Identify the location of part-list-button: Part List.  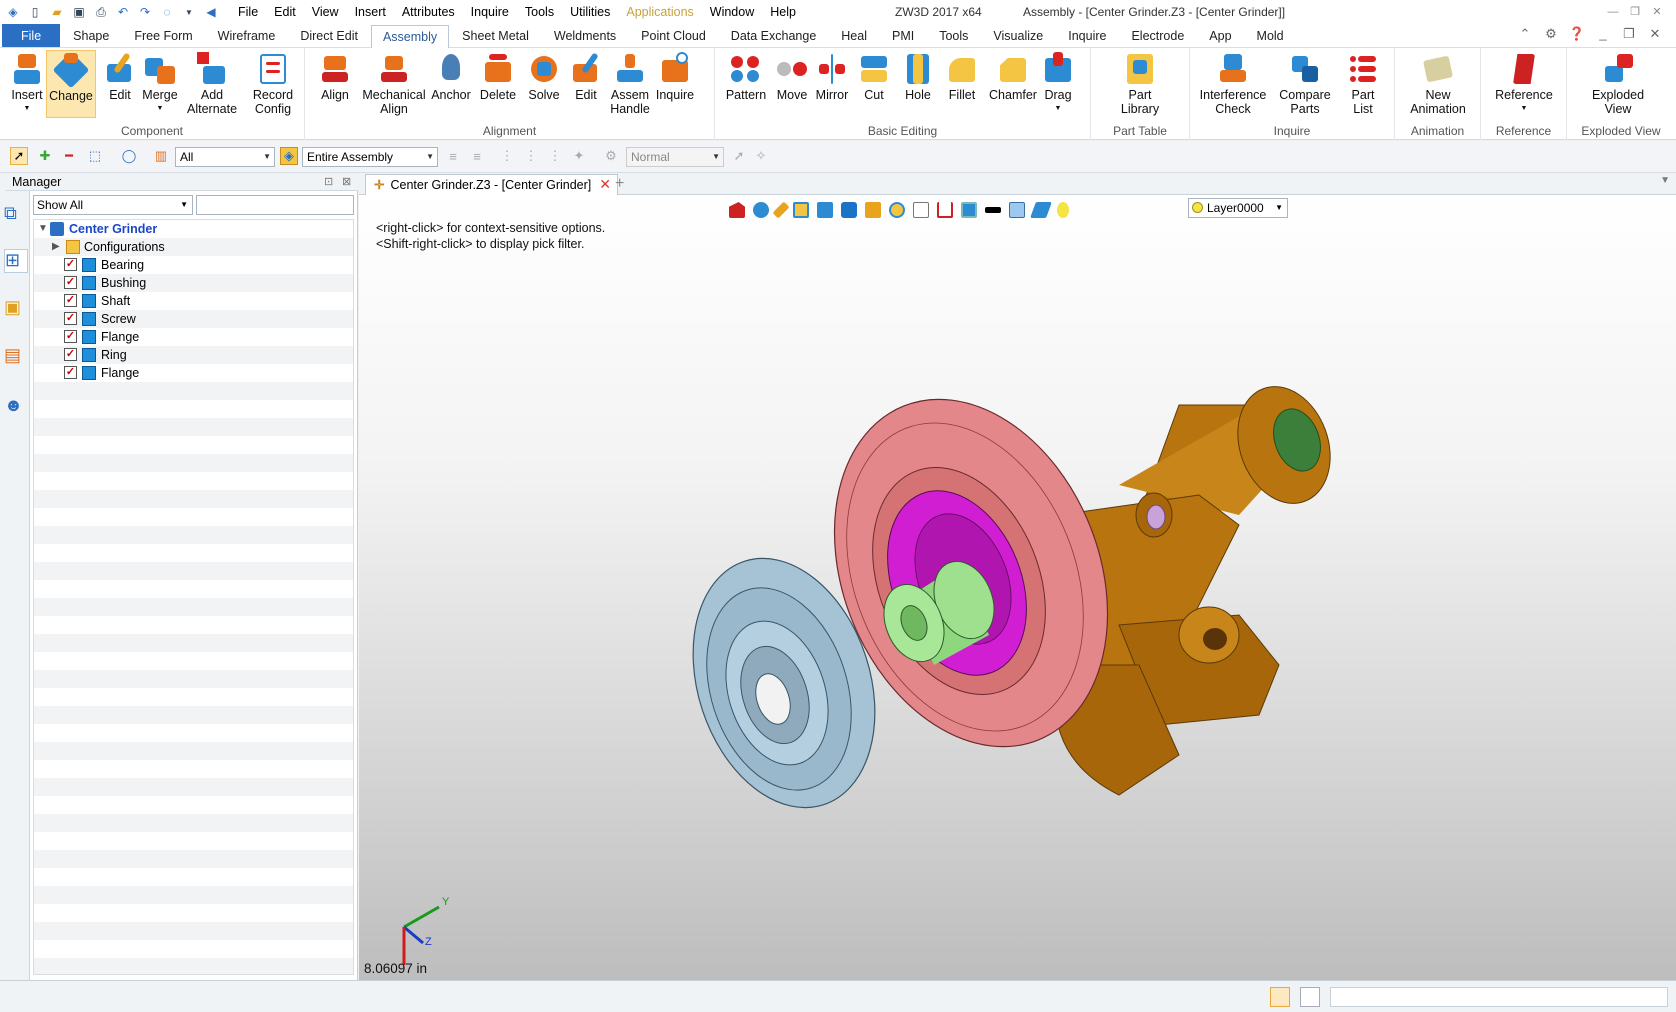
(1363, 83).